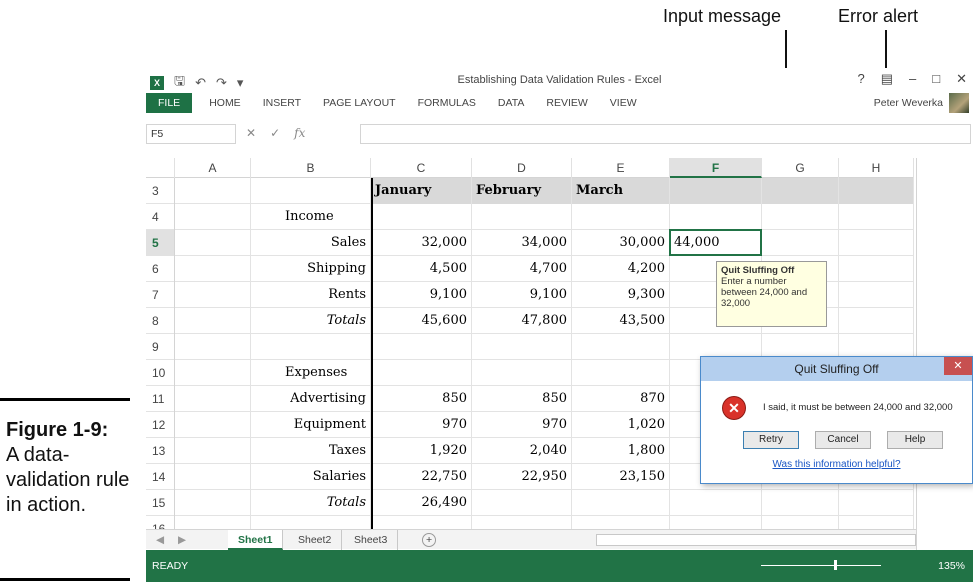 The image size is (973, 582). I want to click on row-header: 12, so click(160, 425).